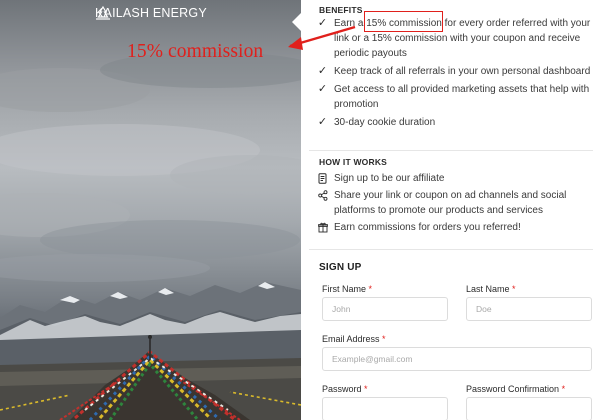 This screenshot has height=420, width=600. I want to click on last-name-label: Last Name *, so click(491, 289).